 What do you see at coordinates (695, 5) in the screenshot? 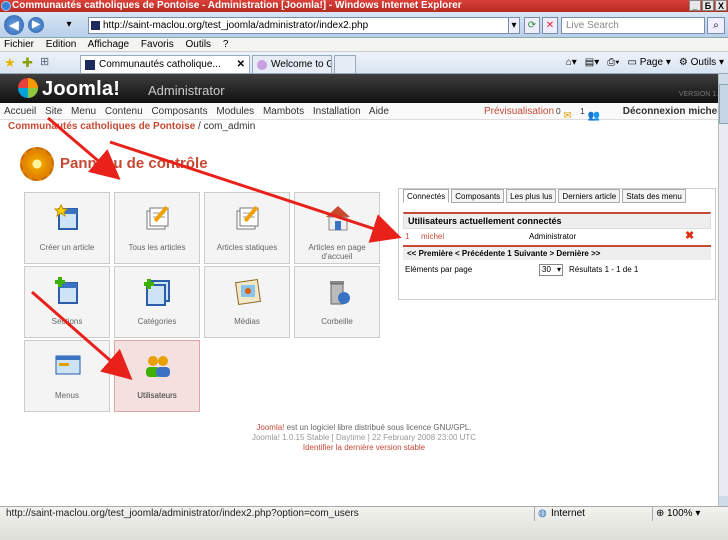
I see `minimize-button: _` at bounding box center [695, 5].